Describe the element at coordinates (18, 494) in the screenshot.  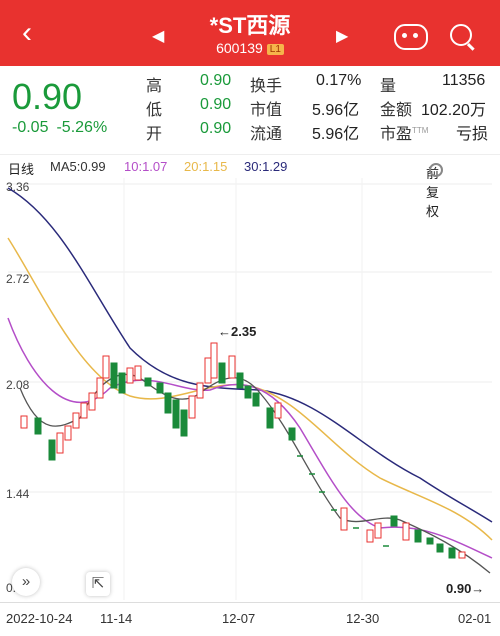
I see `y-tick-label: 1.44` at that location.